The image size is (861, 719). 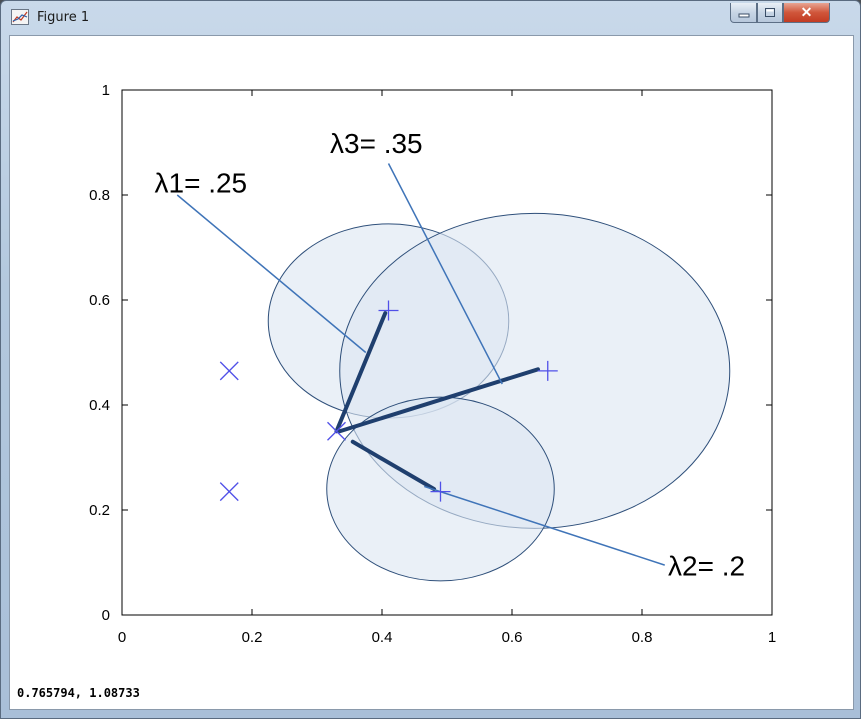 What do you see at coordinates (706, 566) in the screenshot?
I see `lambda-label-3: λ2= .2` at bounding box center [706, 566].